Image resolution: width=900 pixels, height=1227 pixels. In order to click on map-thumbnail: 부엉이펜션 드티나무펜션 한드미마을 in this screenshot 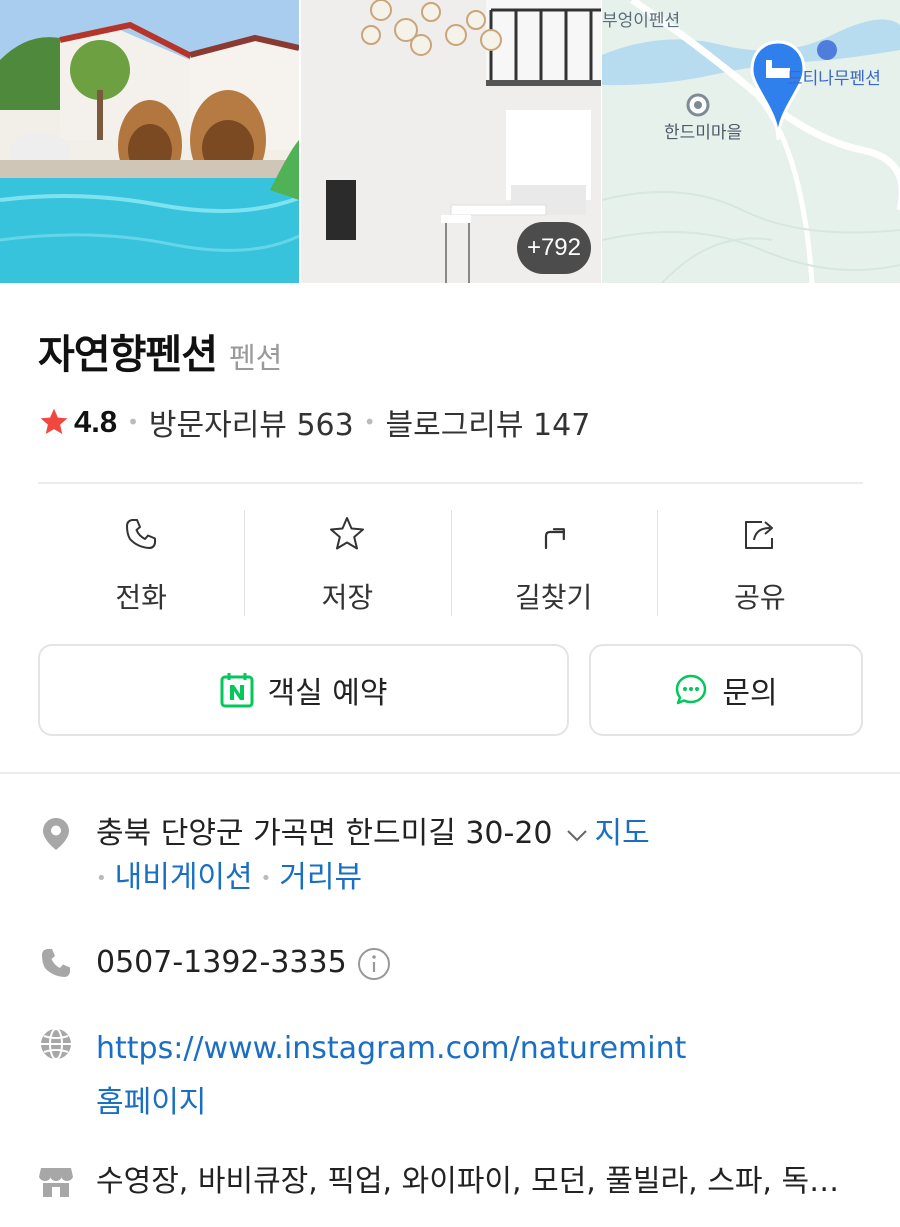, I will do `click(751, 141)`.